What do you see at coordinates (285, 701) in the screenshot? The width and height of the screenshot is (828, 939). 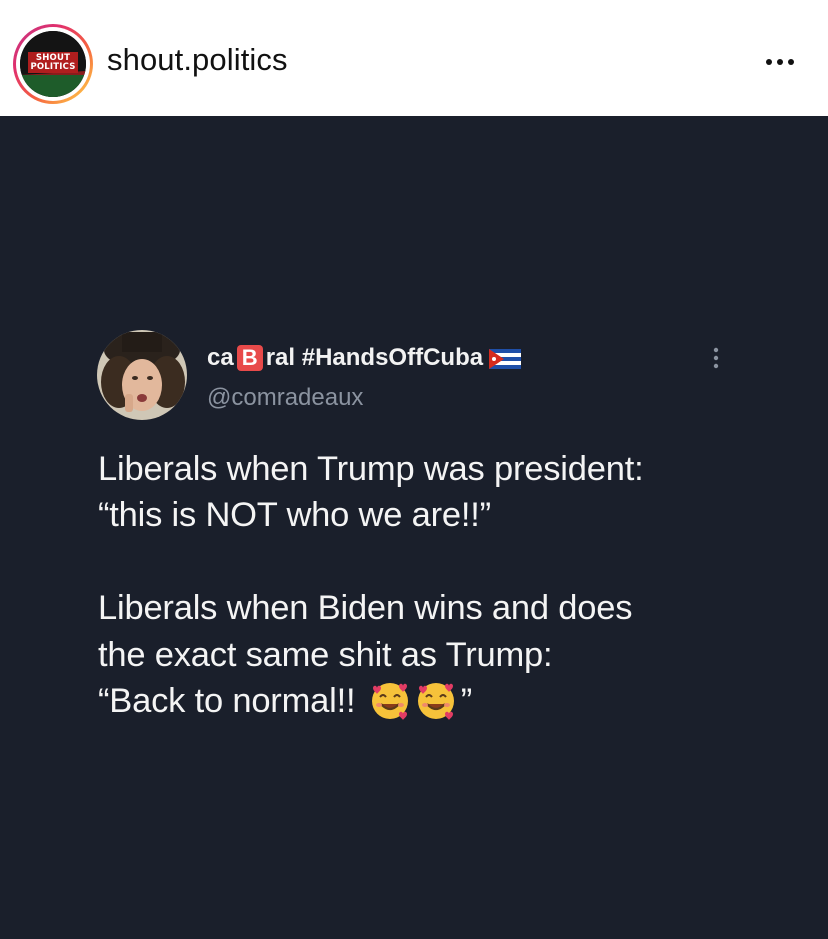 I see `tweet-text-line: “Back to normal!! ”` at bounding box center [285, 701].